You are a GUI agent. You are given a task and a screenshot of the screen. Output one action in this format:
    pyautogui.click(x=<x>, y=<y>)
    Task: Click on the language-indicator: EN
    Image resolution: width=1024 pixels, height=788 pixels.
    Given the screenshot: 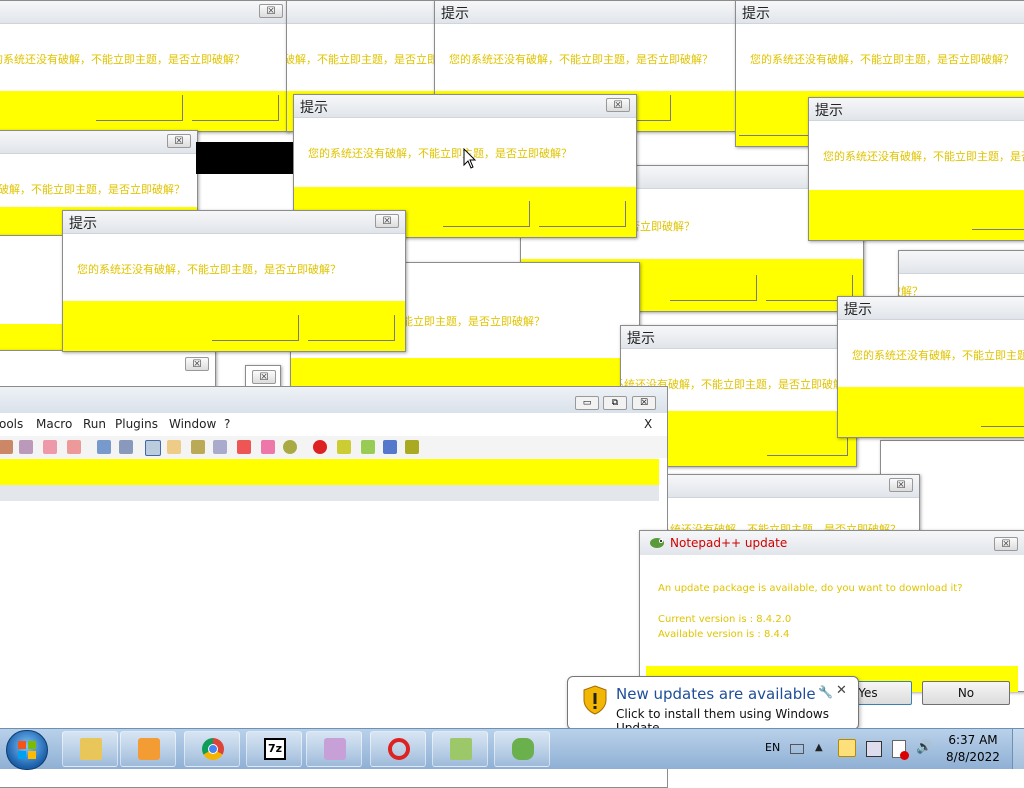 What is the action you would take?
    pyautogui.click(x=772, y=747)
    